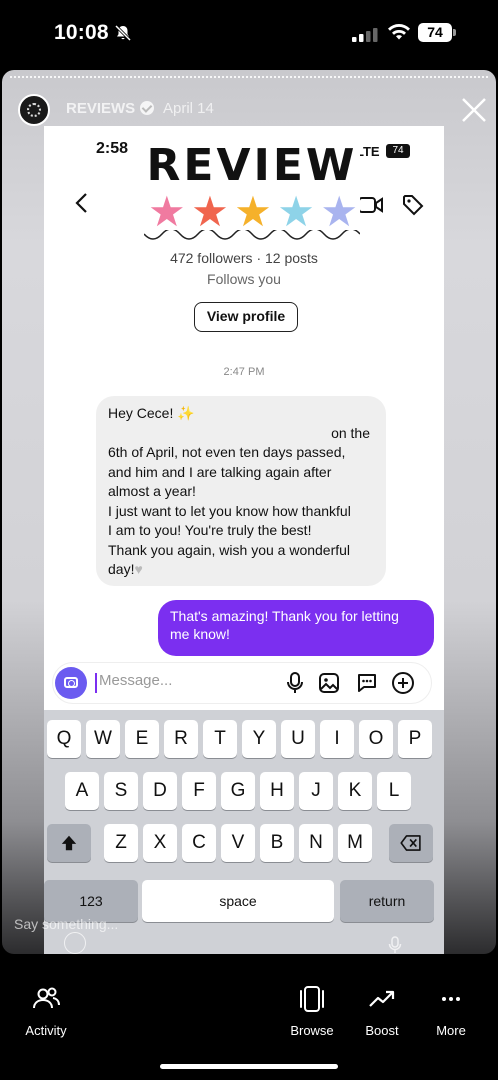 This screenshot has width=498, height=1080. I want to click on key-x: X, so click(160, 843).